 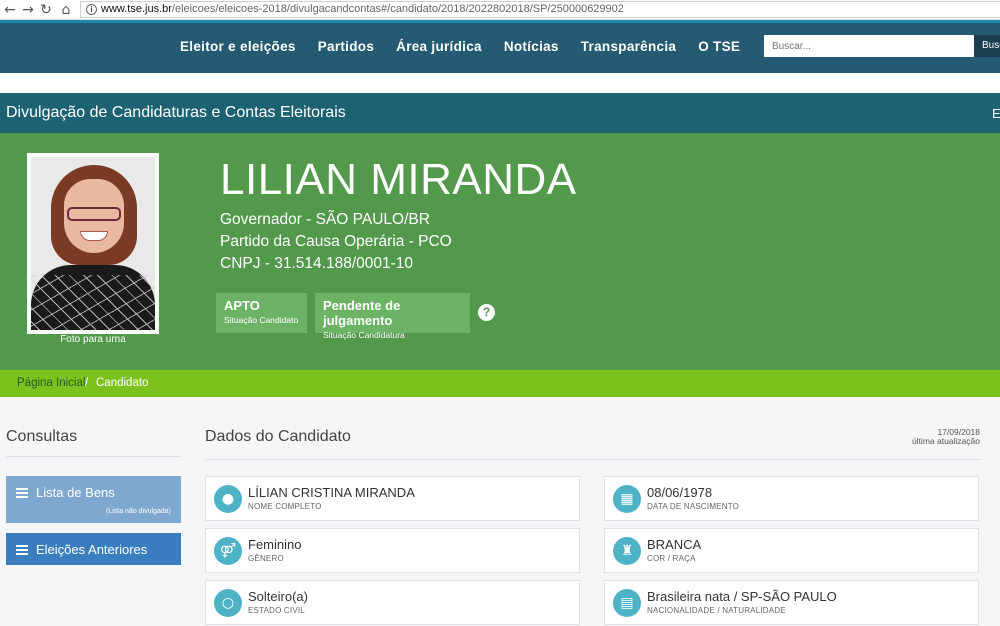 What do you see at coordinates (398, 179) in the screenshot?
I see `candidate-name: LILIAN MIRANDA` at bounding box center [398, 179].